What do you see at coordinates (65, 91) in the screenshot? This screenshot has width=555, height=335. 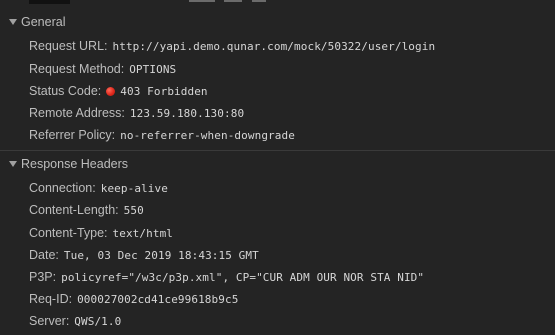 I see `row-key: Status Code:` at bounding box center [65, 91].